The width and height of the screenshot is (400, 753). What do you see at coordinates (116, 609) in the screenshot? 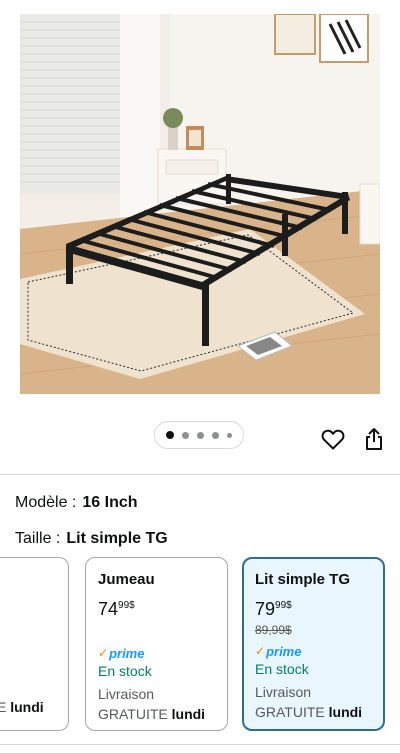
I see `option-price: 7499$` at bounding box center [116, 609].